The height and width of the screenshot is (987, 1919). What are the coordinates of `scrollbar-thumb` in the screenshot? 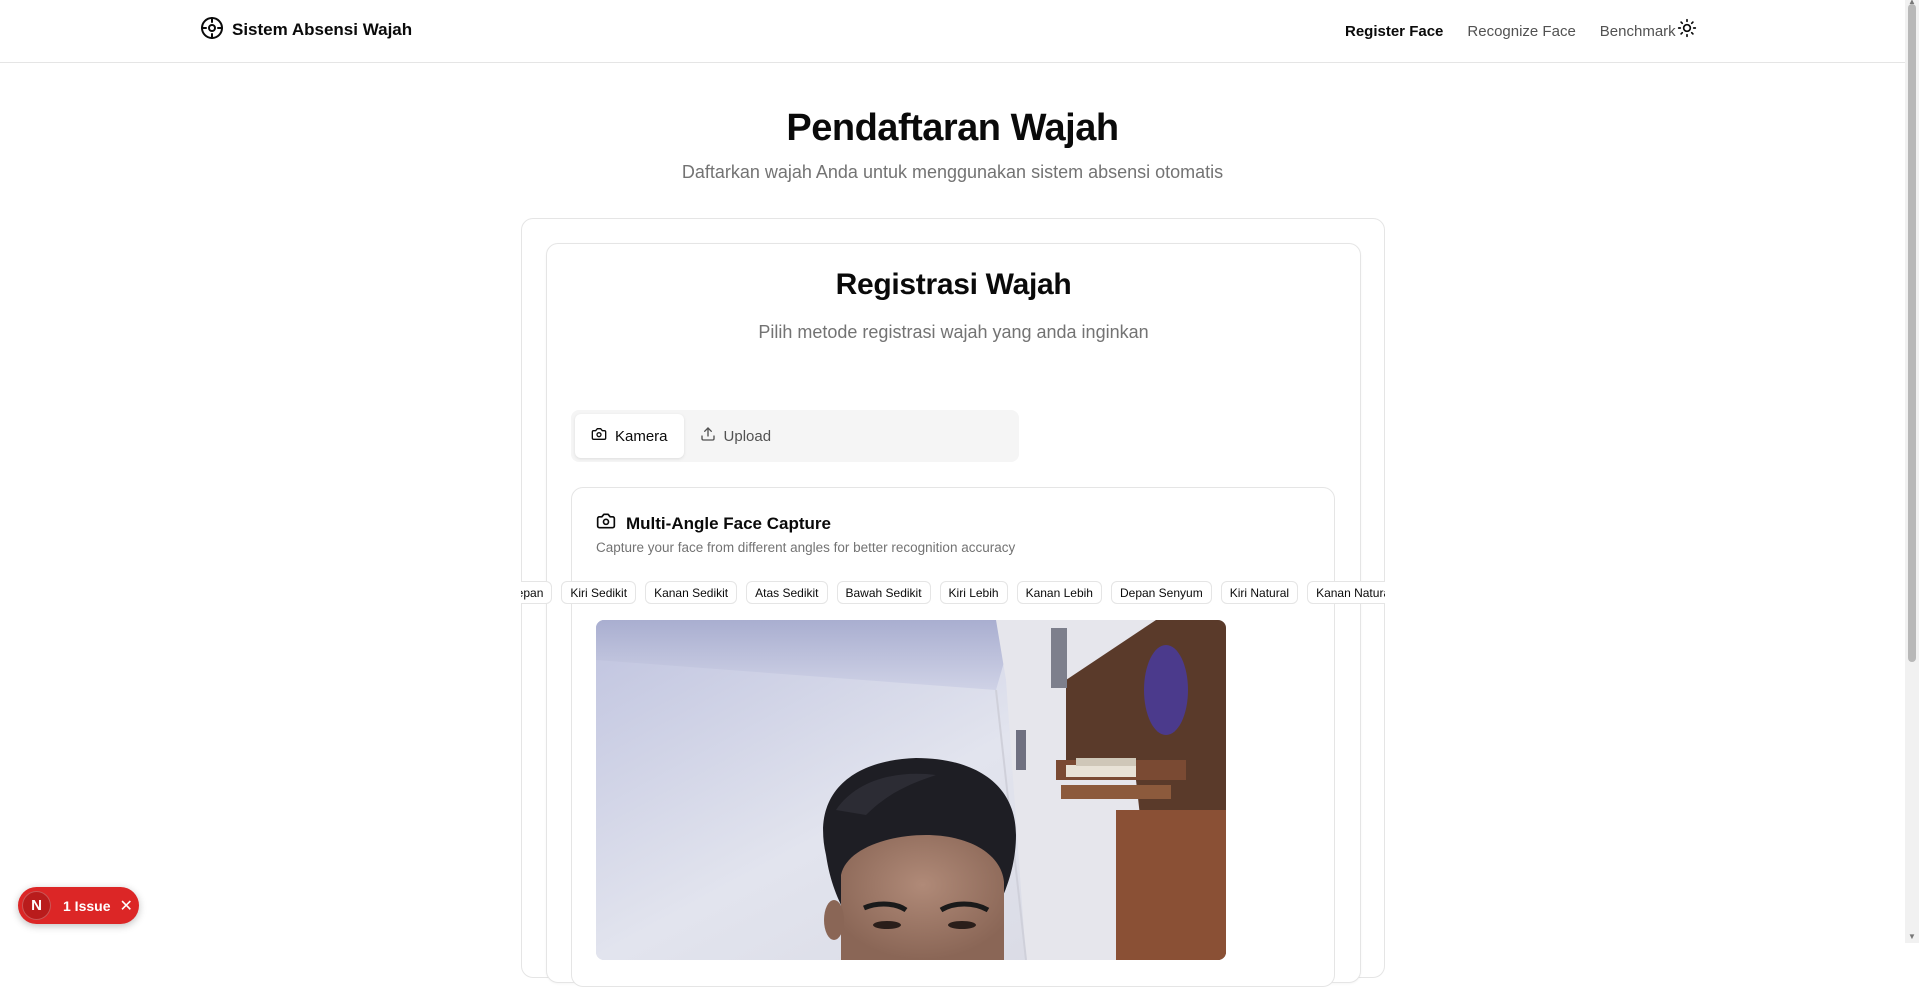 It's located at (1912, 333).